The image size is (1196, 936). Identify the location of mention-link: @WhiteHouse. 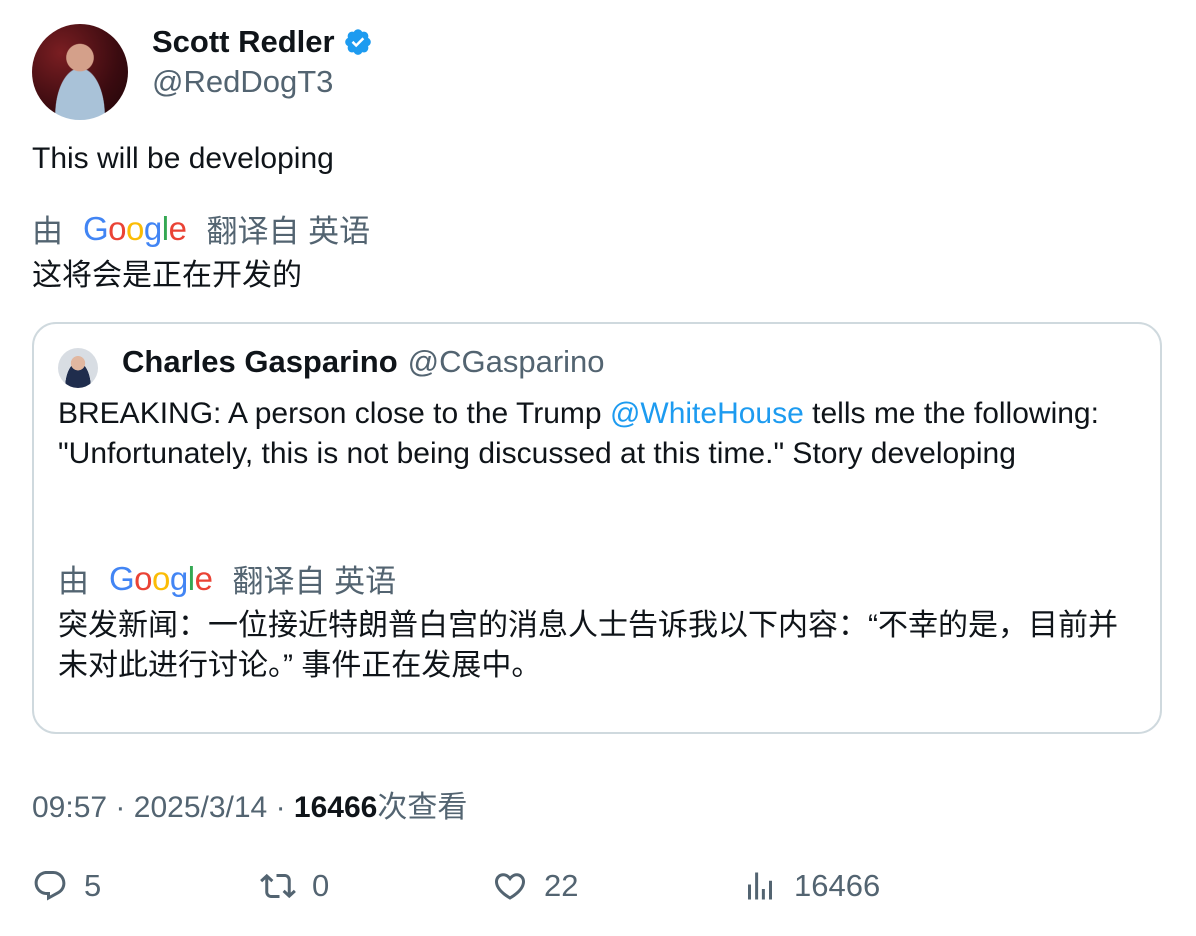
(707, 413).